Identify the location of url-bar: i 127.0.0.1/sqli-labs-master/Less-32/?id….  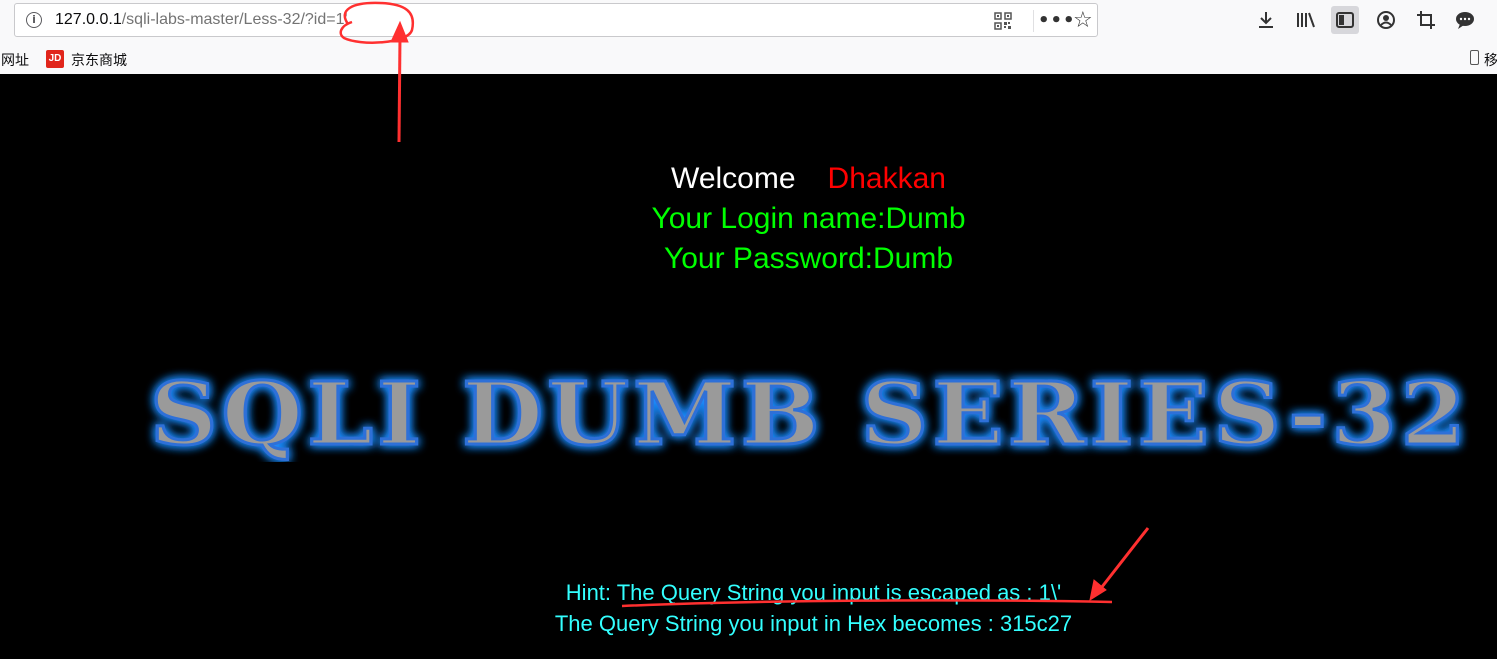
(556, 20).